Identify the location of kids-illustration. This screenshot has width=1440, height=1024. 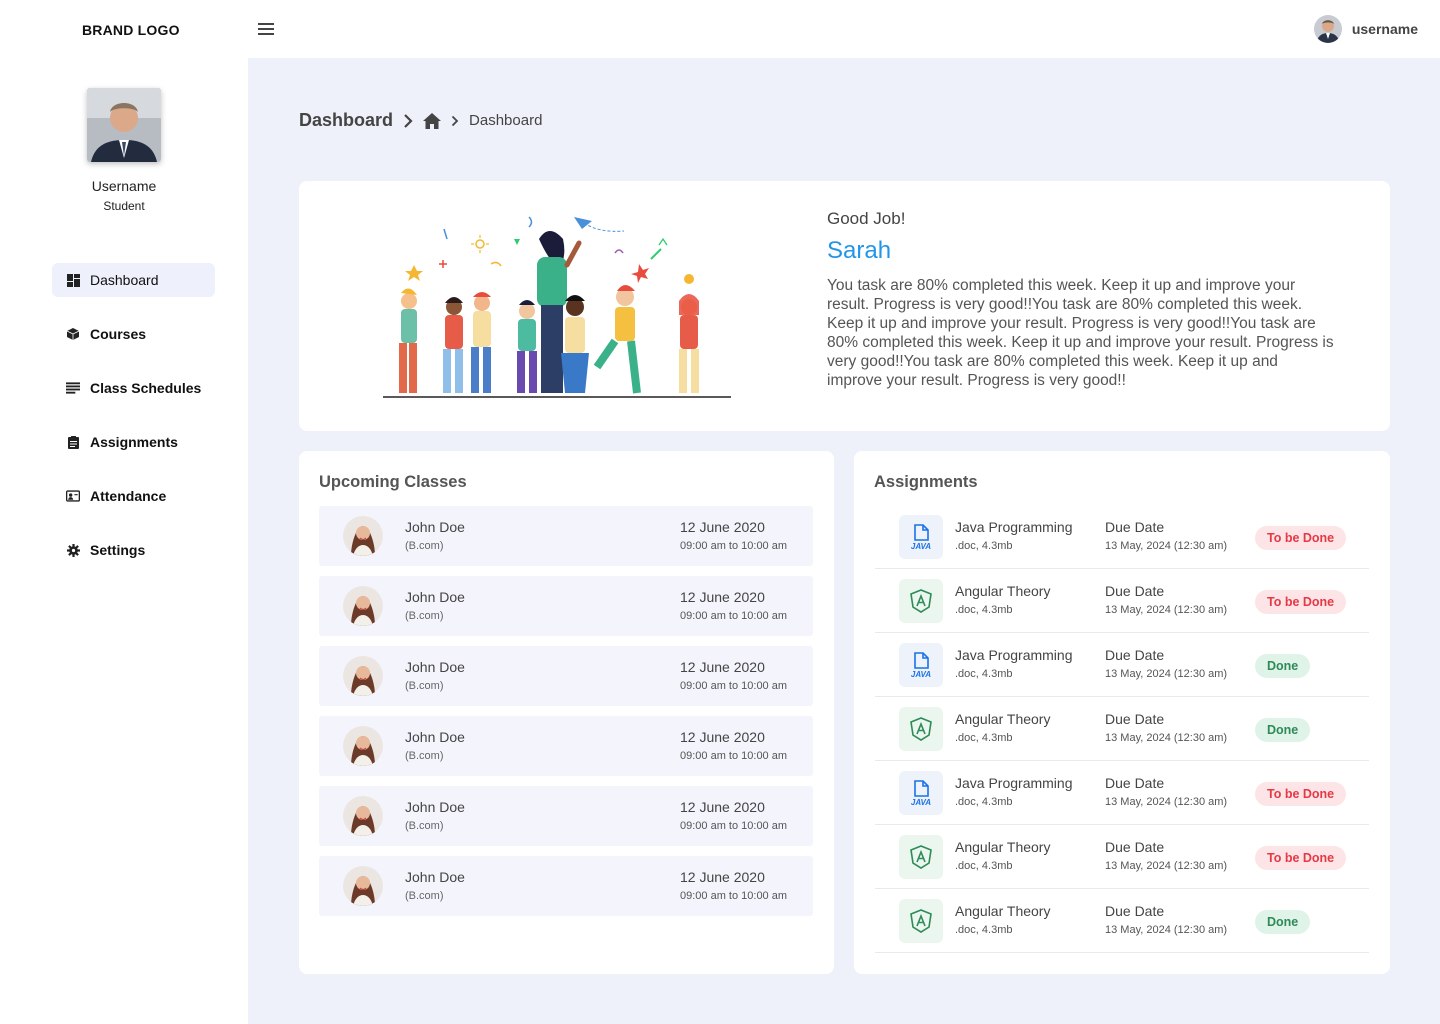
(559, 306).